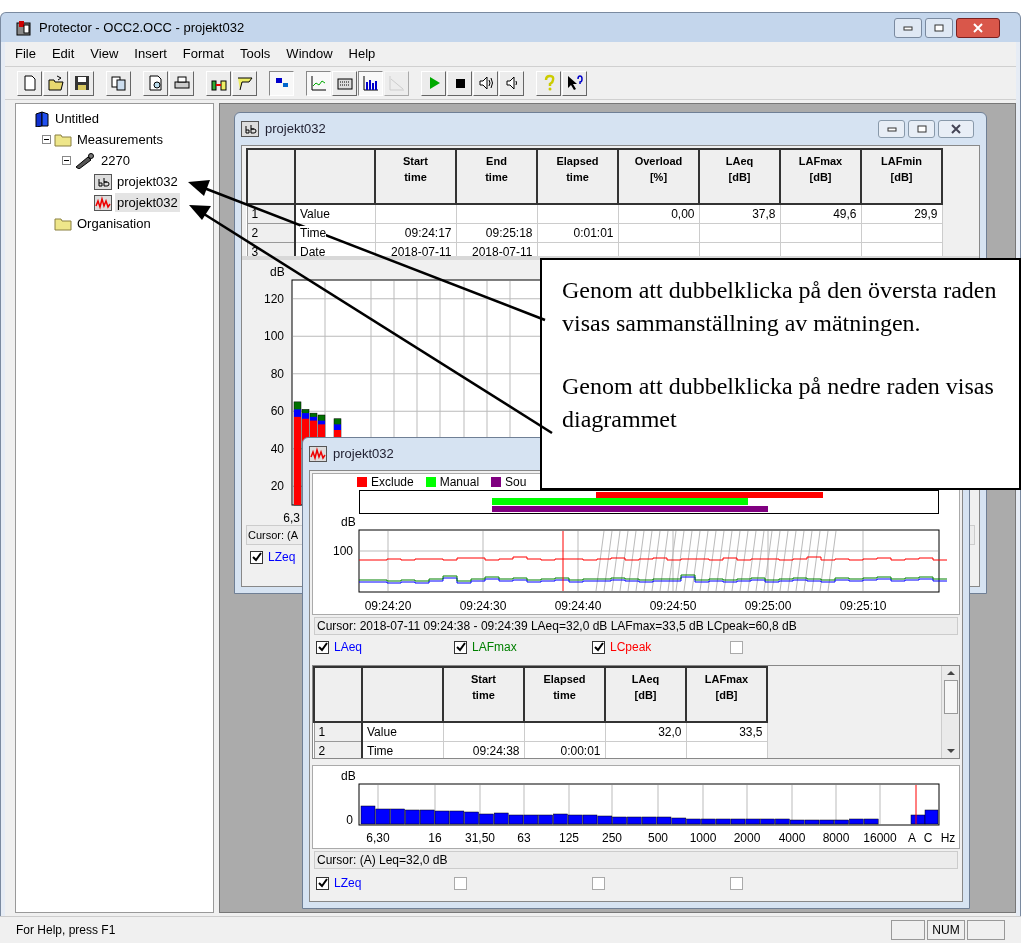 The image size is (1021, 943). What do you see at coordinates (342, 551) in the screenshot?
I see `tick-label: 100` at bounding box center [342, 551].